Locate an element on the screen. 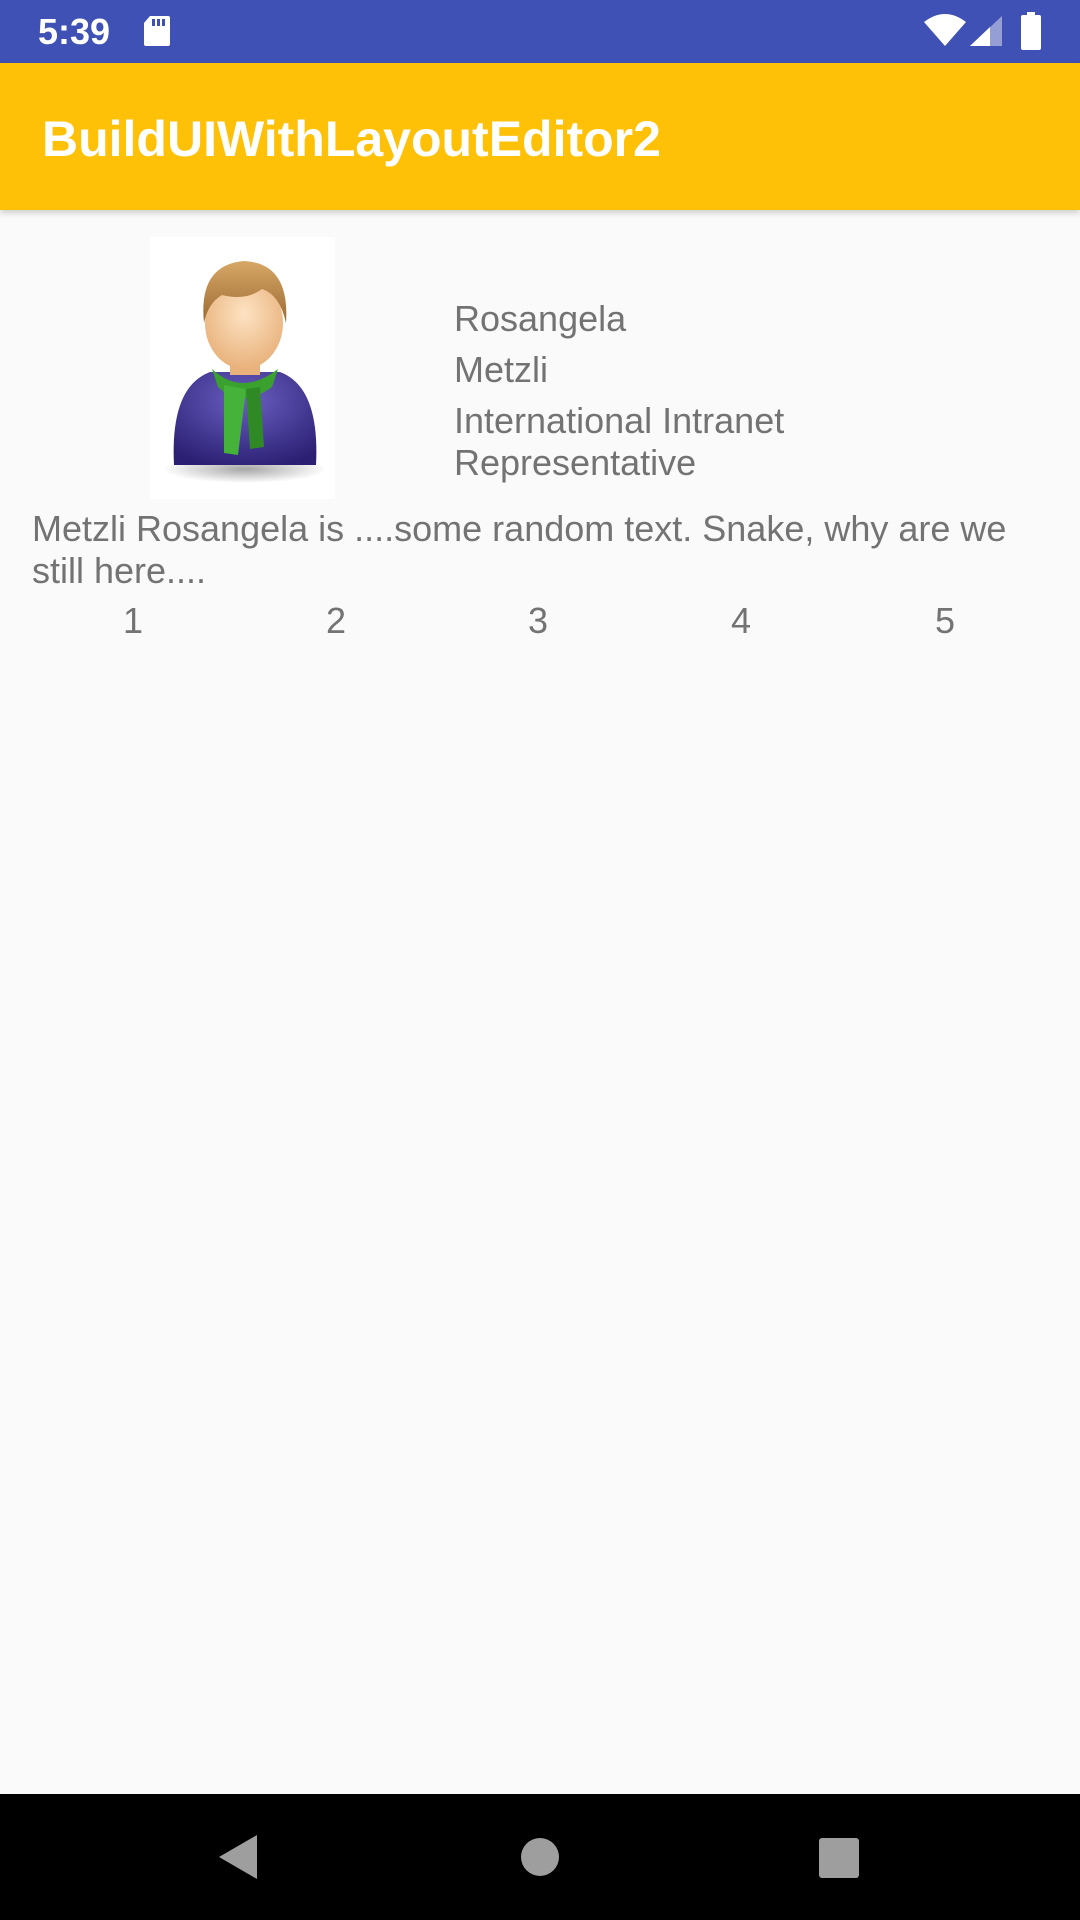 Image resolution: width=1080 pixels, height=1920 pixels. recents-icon is located at coordinates (838, 1857).